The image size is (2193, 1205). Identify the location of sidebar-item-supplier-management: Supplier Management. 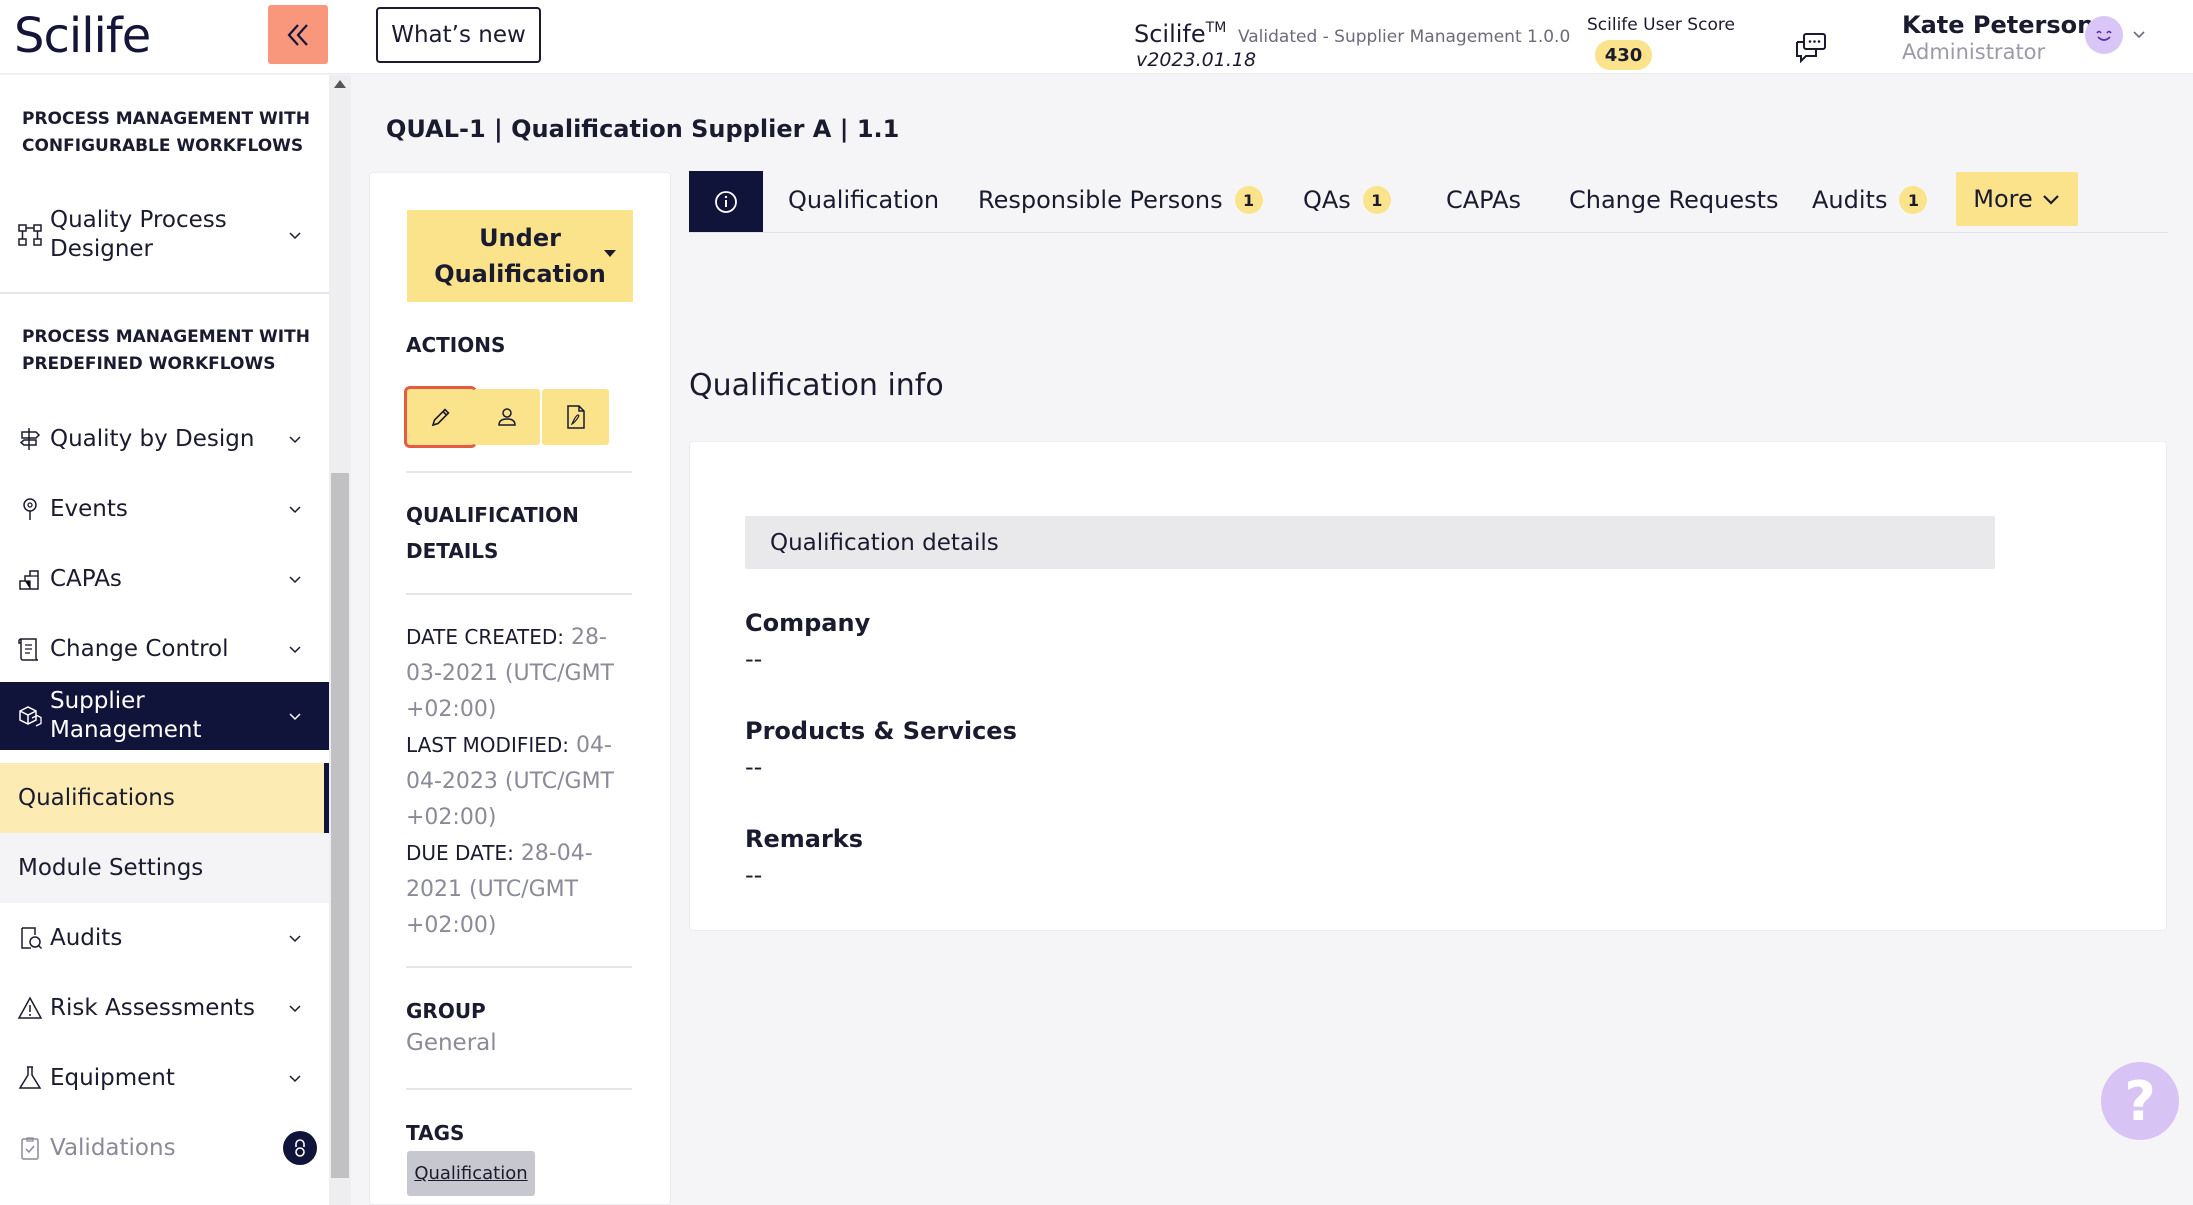
(164, 716).